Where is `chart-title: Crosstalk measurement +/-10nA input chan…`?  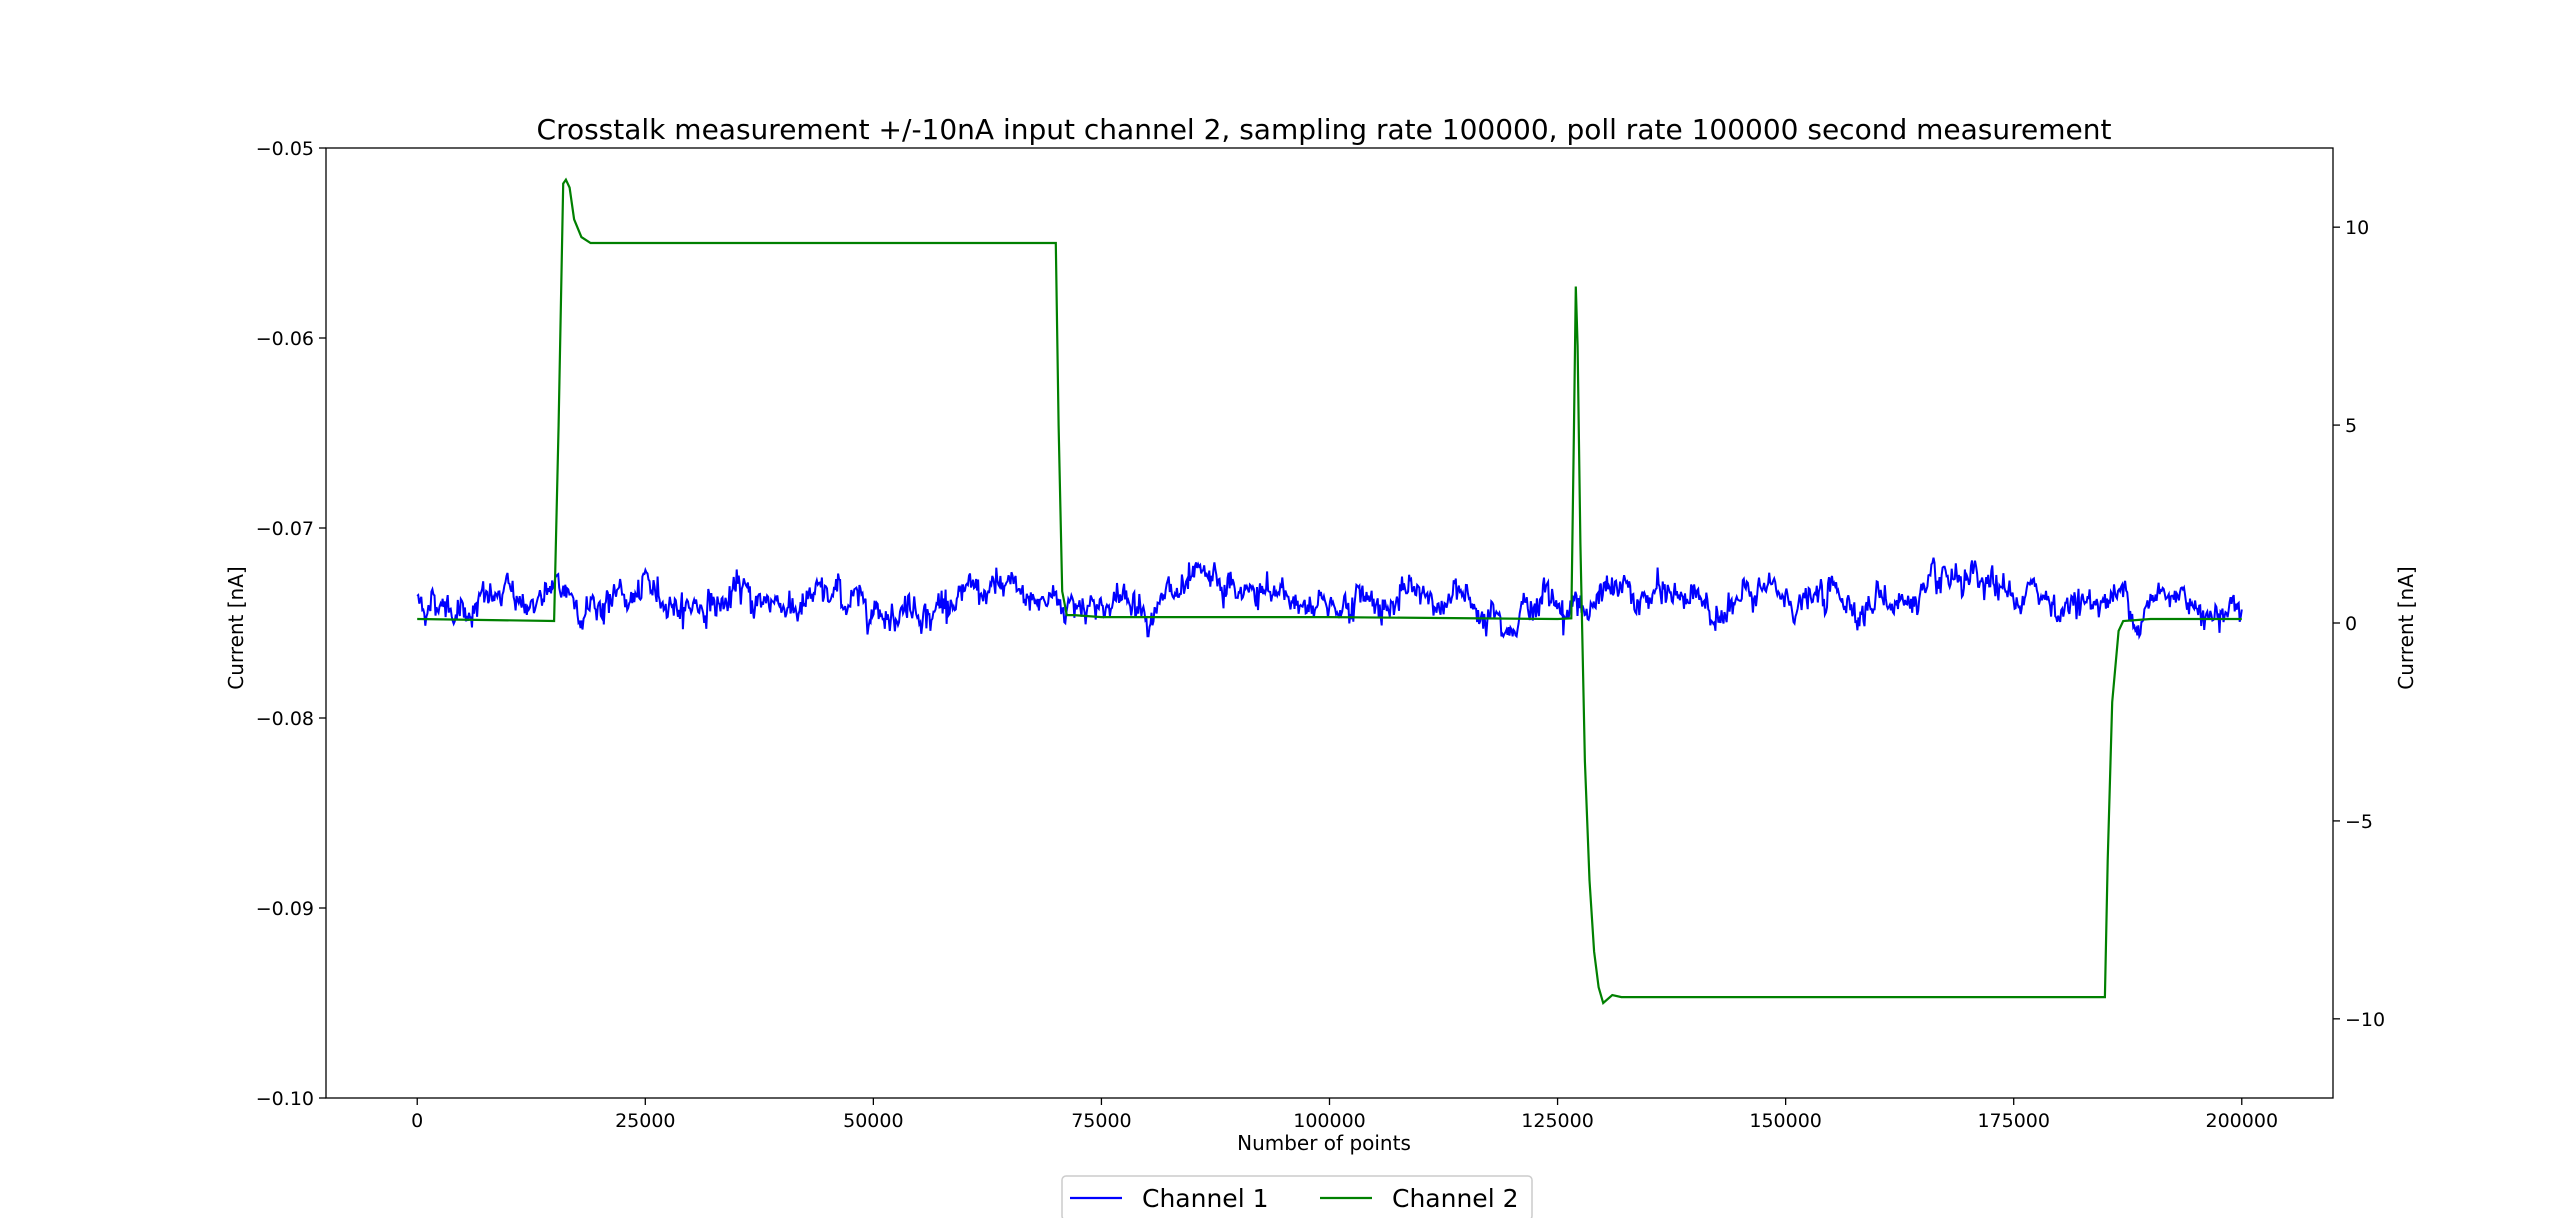 chart-title: Crosstalk measurement +/-10nA input chan… is located at coordinates (1324, 129).